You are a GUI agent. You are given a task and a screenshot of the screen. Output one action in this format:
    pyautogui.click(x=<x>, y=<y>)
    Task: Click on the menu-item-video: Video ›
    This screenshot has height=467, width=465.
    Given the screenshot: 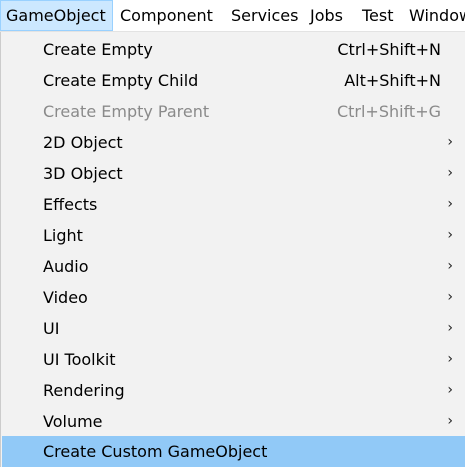 What is the action you would take?
    pyautogui.click(x=233, y=297)
    